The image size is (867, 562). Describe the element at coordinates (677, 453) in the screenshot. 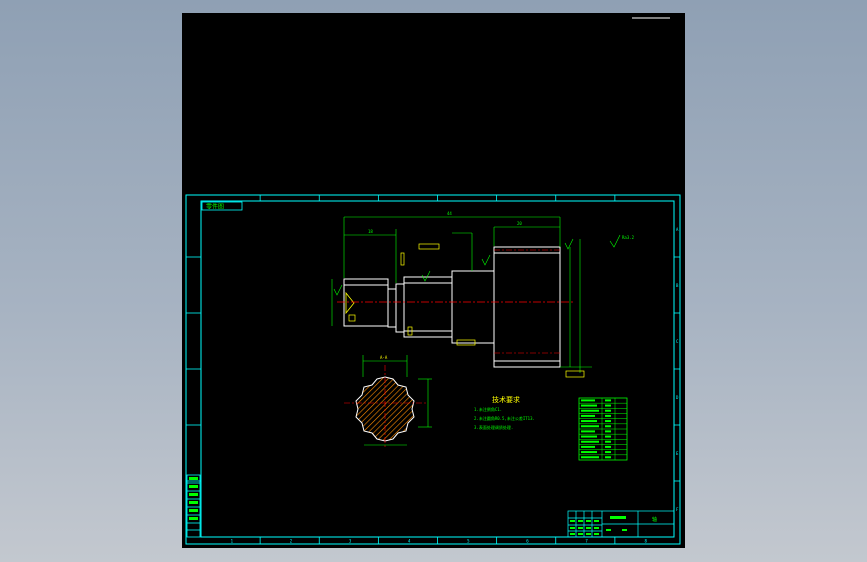

I see `zone-letter: E` at that location.